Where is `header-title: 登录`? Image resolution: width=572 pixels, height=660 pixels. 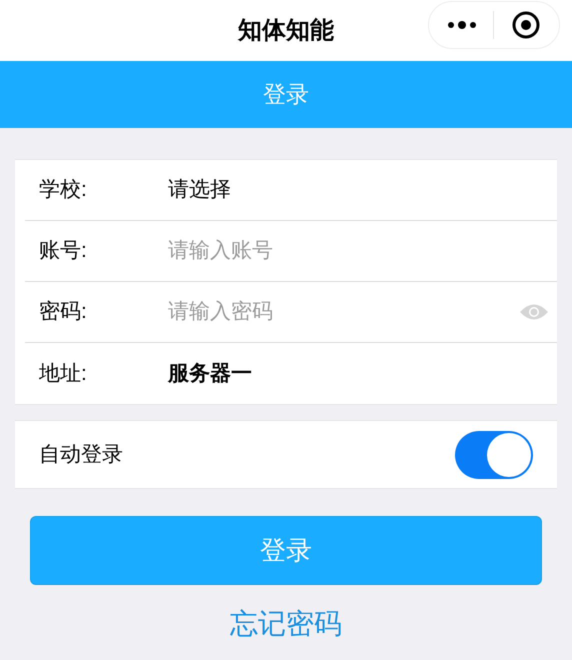 header-title: 登录 is located at coordinates (286, 95).